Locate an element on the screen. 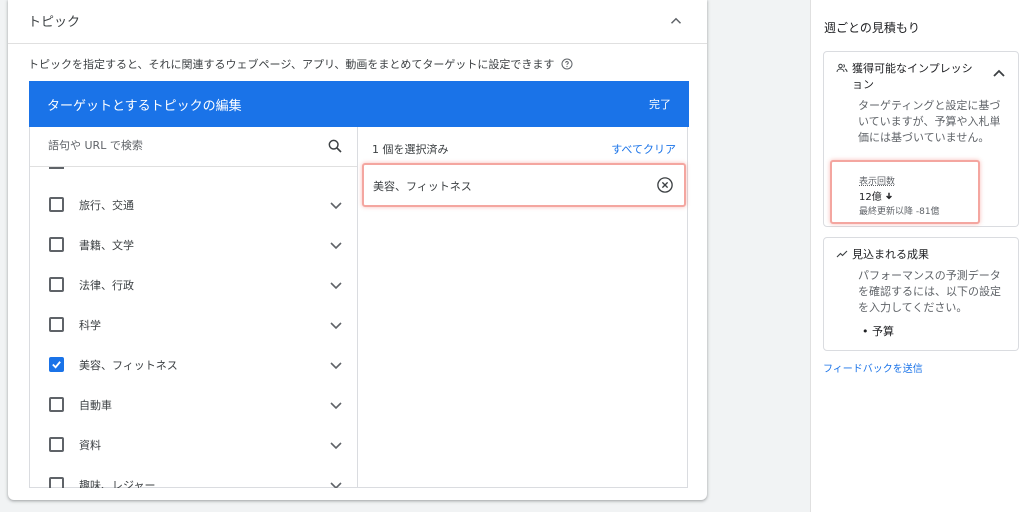 The width and height of the screenshot is (1024, 512). checkbox-checked is located at coordinates (56, 364).